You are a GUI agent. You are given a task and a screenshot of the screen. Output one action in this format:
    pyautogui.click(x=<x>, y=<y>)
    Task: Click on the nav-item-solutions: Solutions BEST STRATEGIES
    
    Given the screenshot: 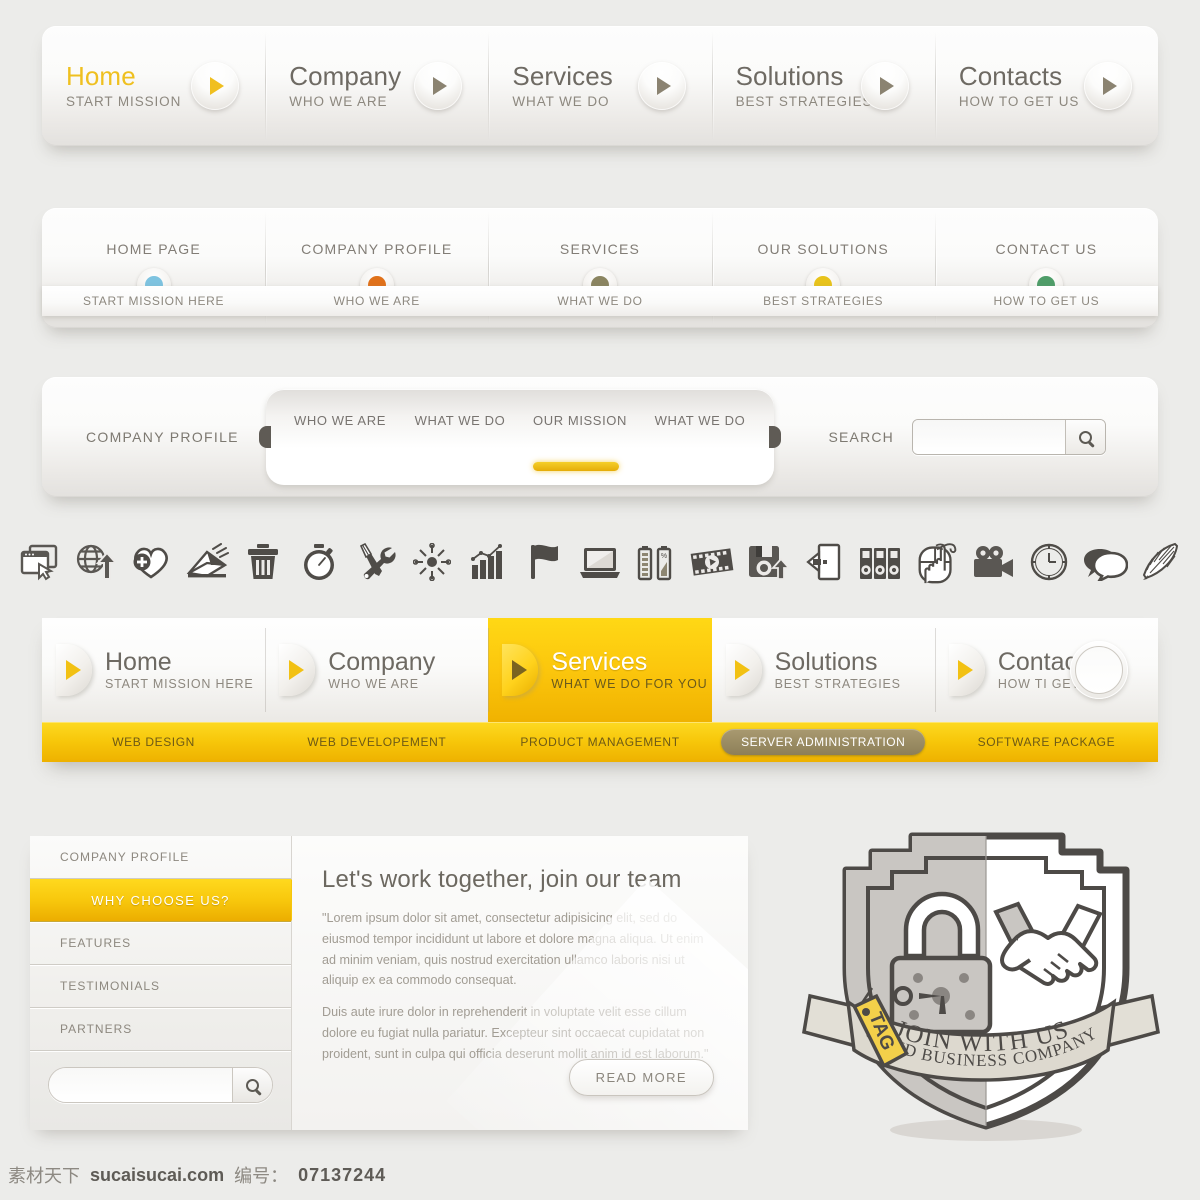 What is the action you would take?
    pyautogui.click(x=823, y=86)
    